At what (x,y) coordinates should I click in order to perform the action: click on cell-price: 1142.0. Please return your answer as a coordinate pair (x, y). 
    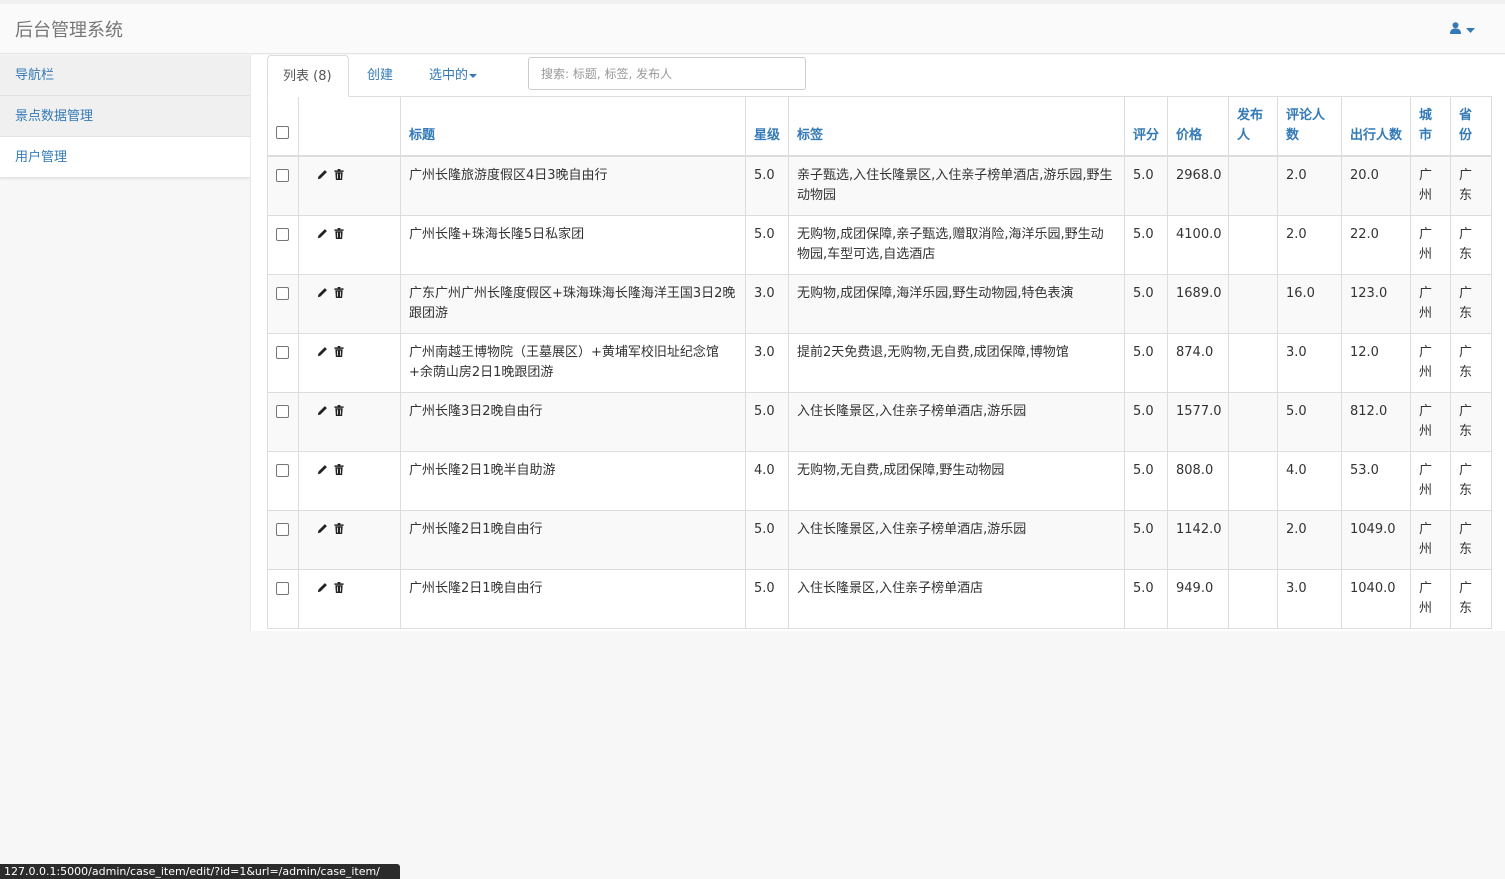
    Looking at the image, I should click on (1198, 540).